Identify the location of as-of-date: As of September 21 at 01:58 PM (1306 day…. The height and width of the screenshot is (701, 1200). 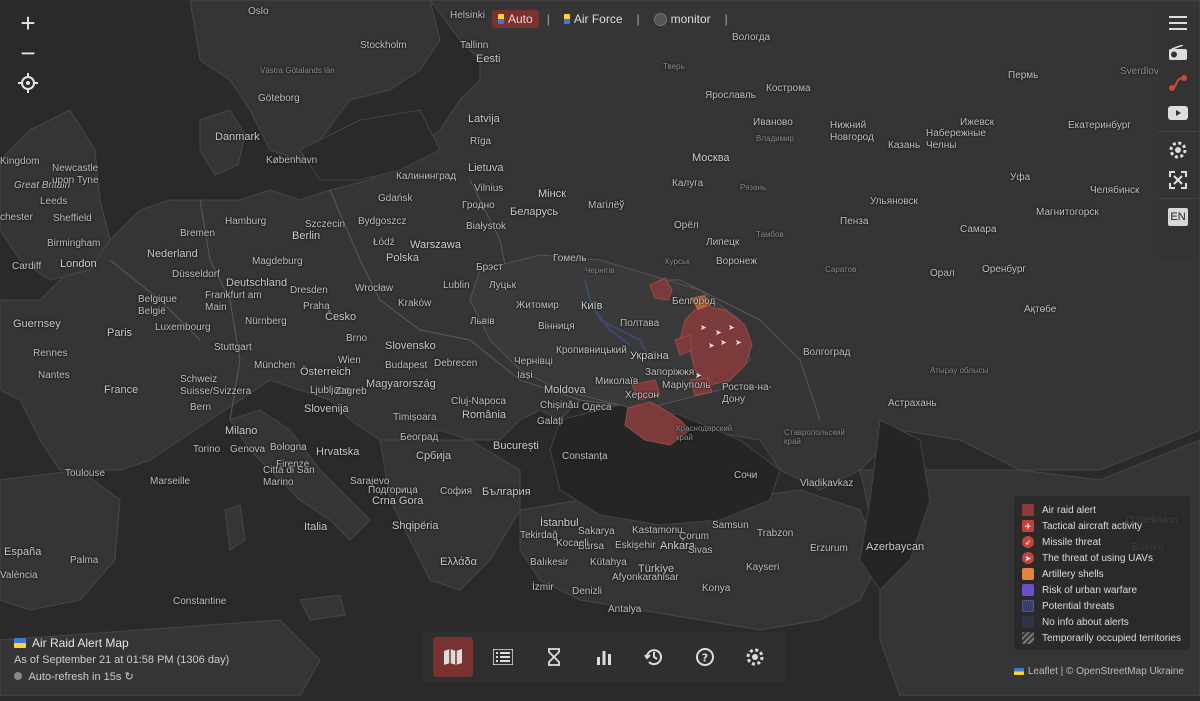
(122, 660).